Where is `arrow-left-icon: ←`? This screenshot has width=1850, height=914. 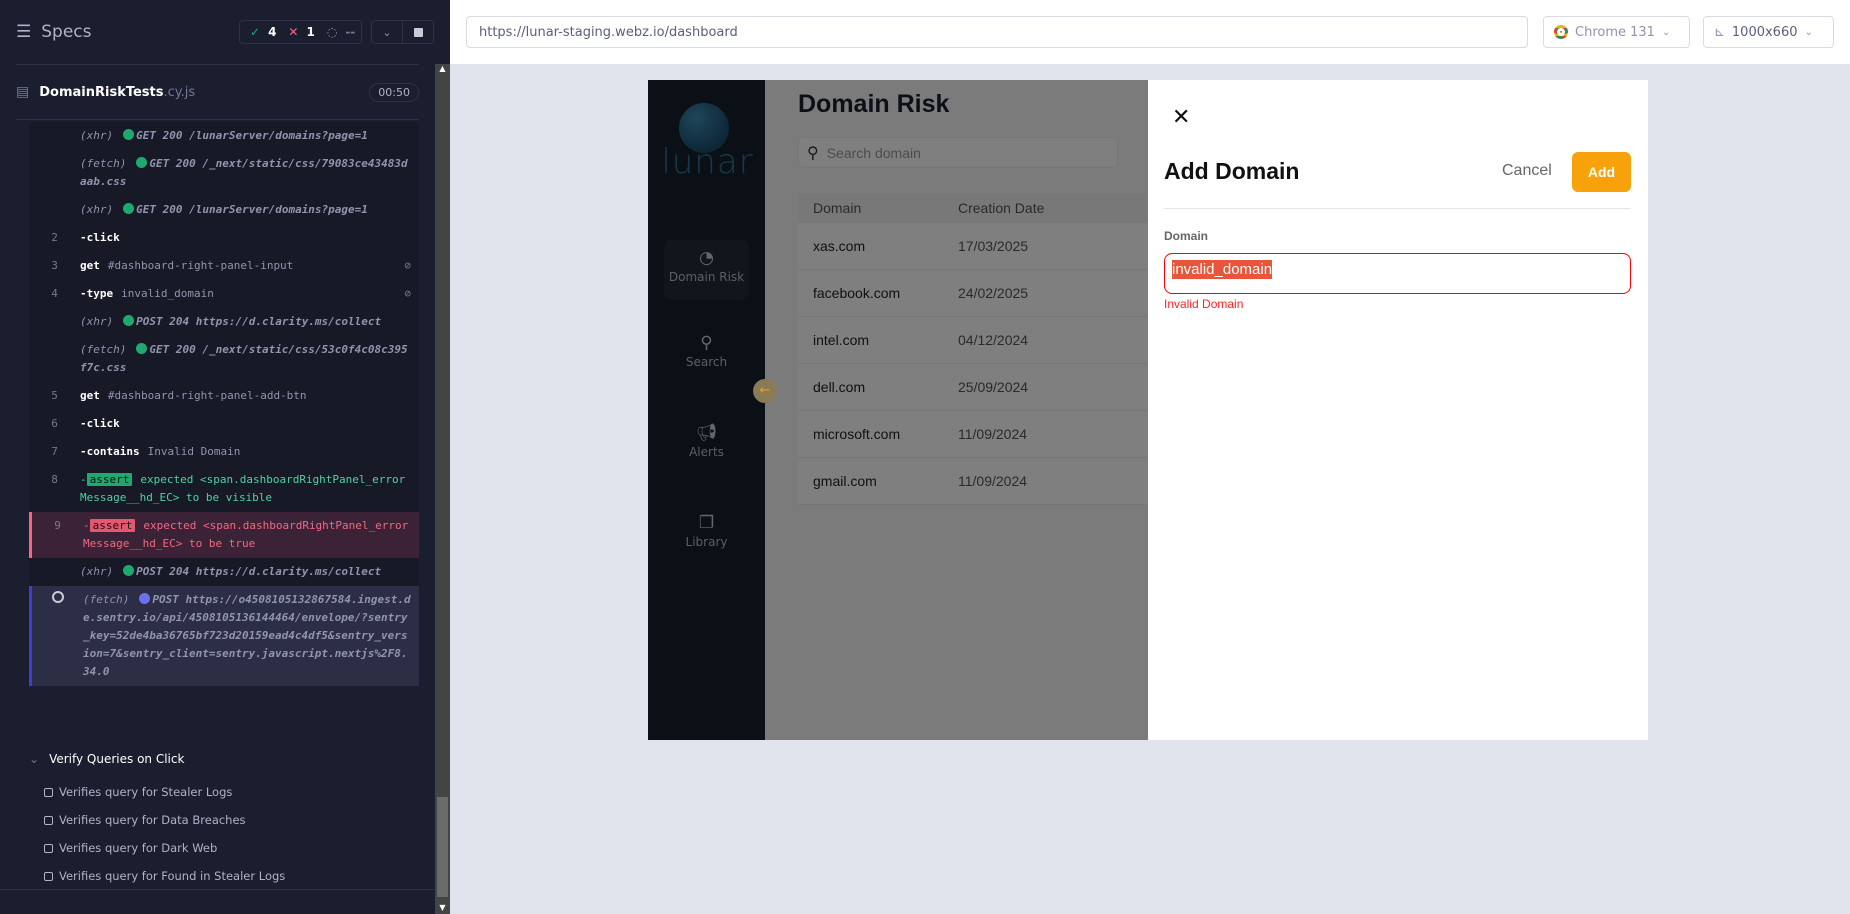
arrow-left-icon: ← is located at coordinates (765, 390).